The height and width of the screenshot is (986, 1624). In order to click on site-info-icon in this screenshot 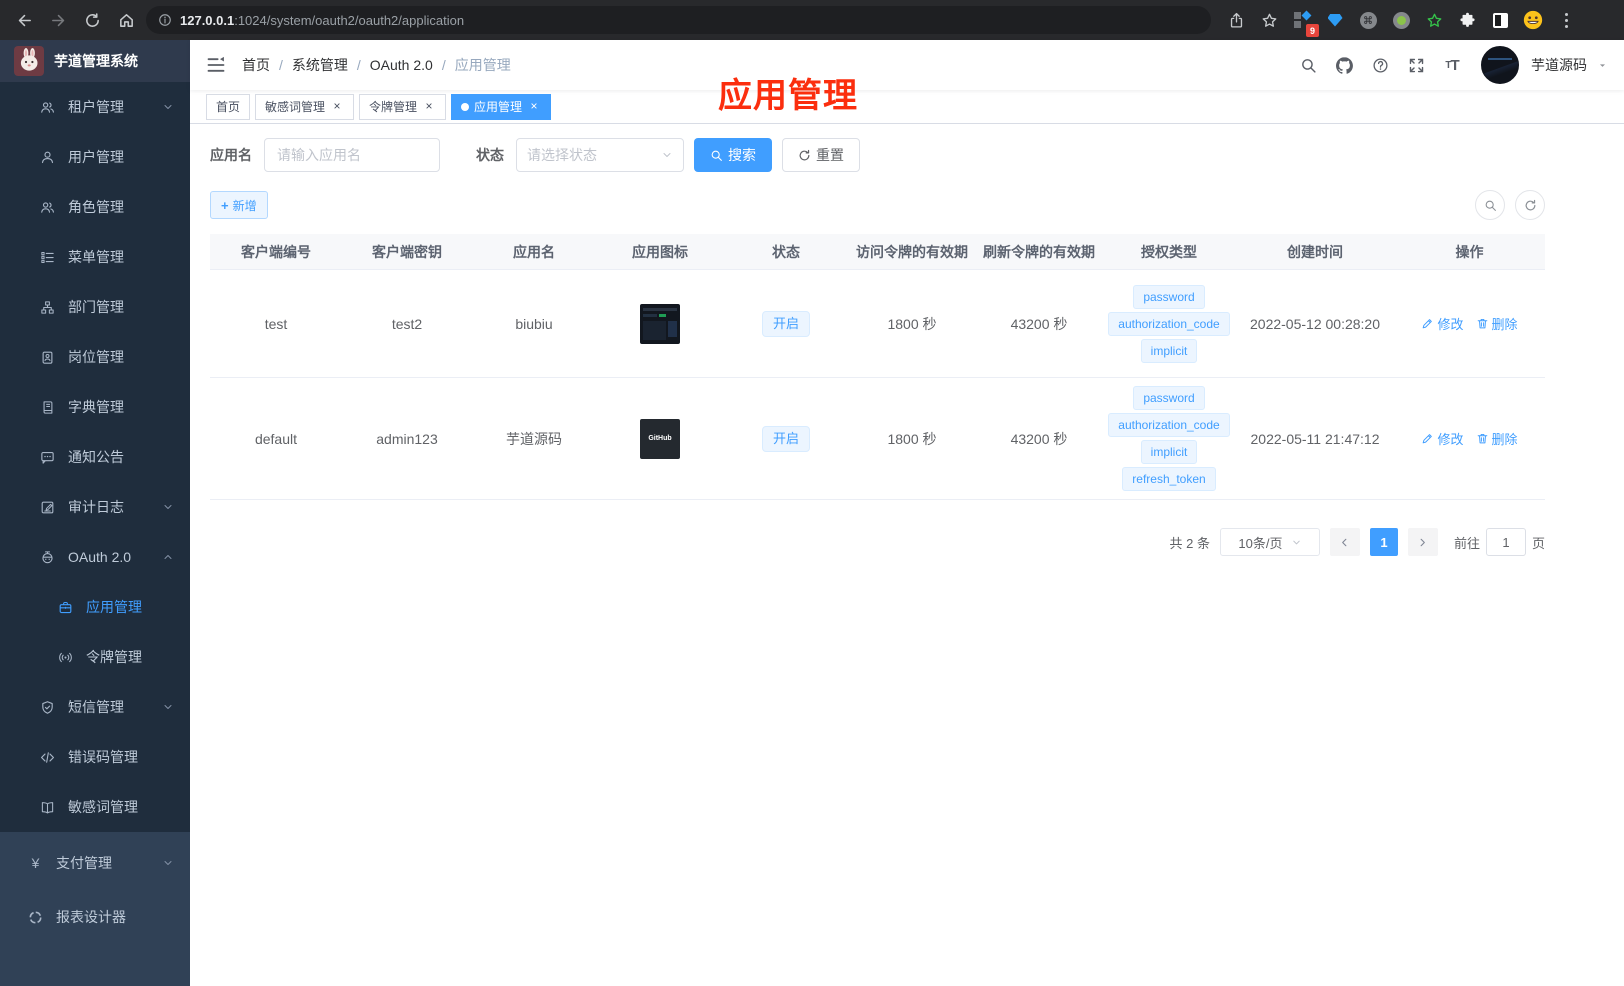, I will do `click(165, 20)`.